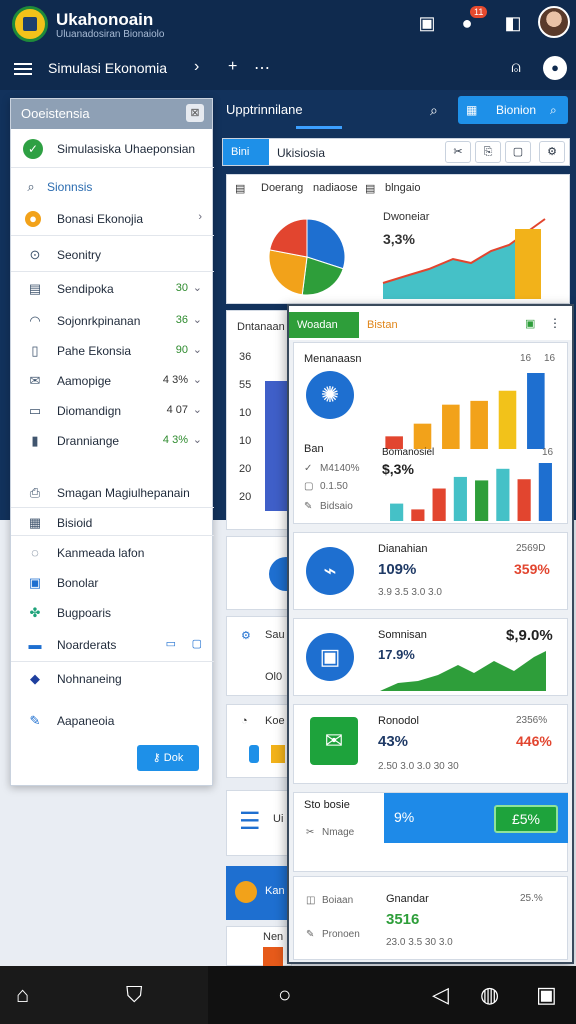 The image size is (576, 1024). I want to click on stat-title: Dianahian, so click(403, 549).